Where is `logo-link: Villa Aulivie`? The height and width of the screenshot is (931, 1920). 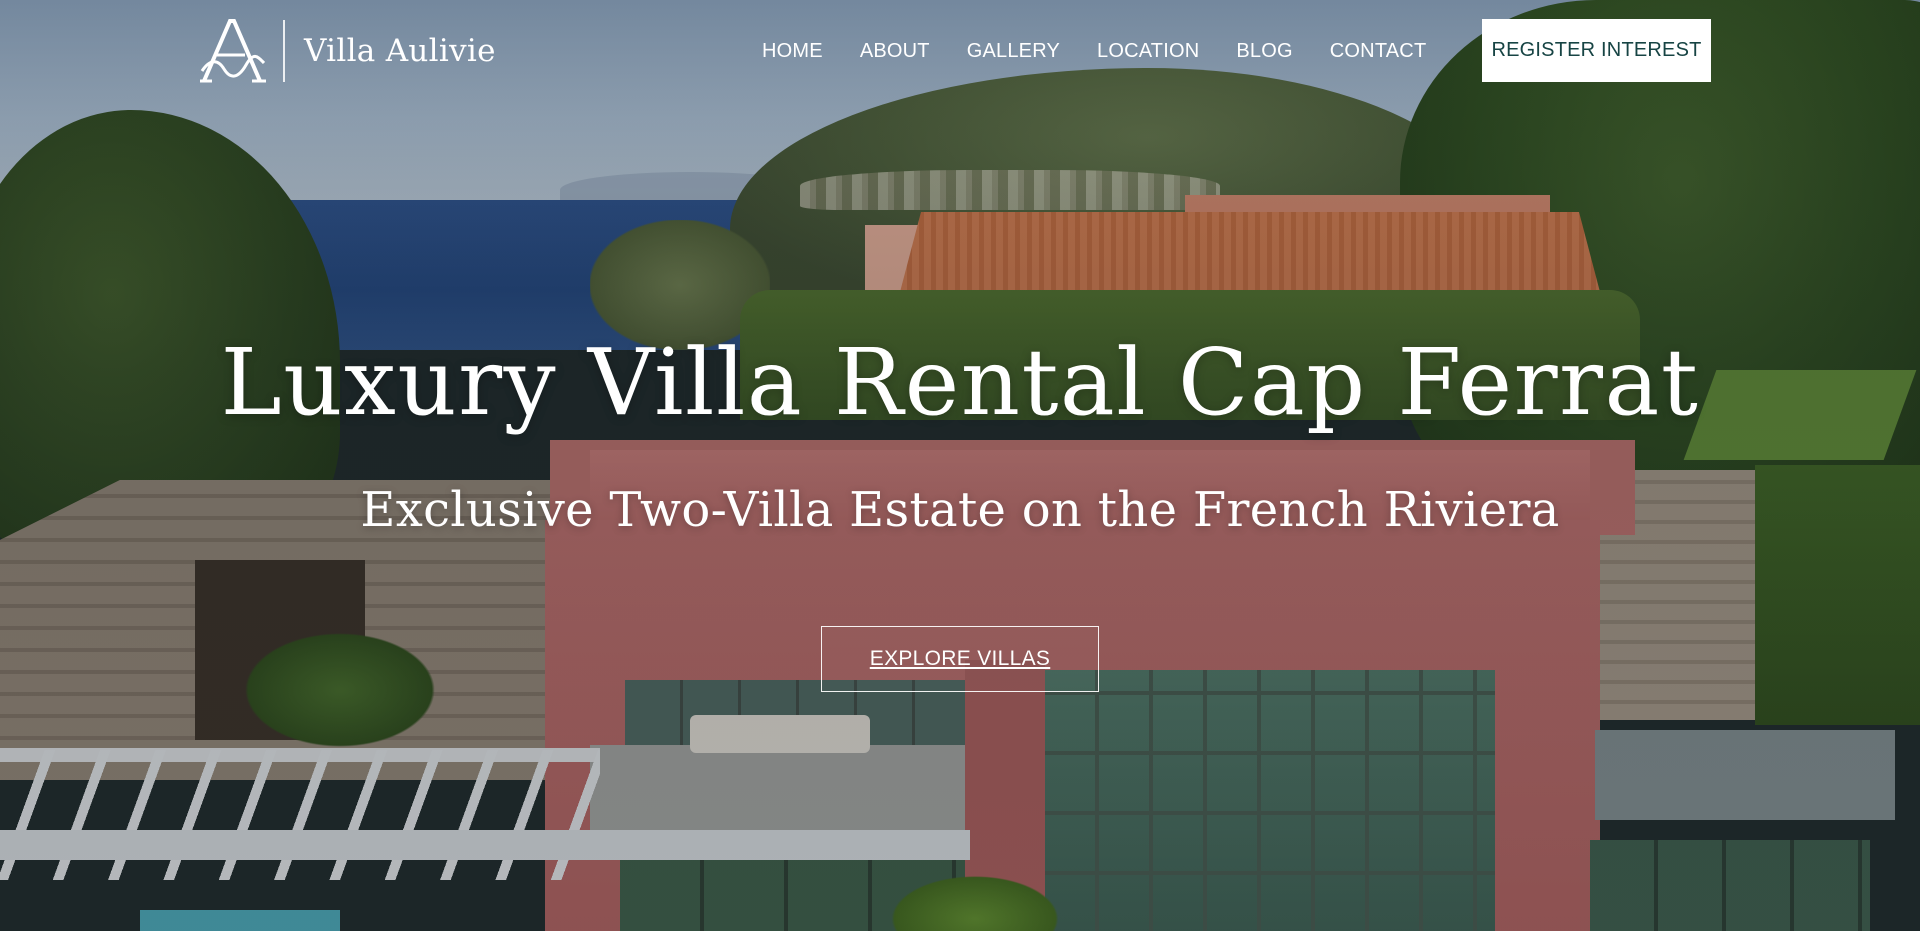
logo-link: Villa Aulivie is located at coordinates (348, 51).